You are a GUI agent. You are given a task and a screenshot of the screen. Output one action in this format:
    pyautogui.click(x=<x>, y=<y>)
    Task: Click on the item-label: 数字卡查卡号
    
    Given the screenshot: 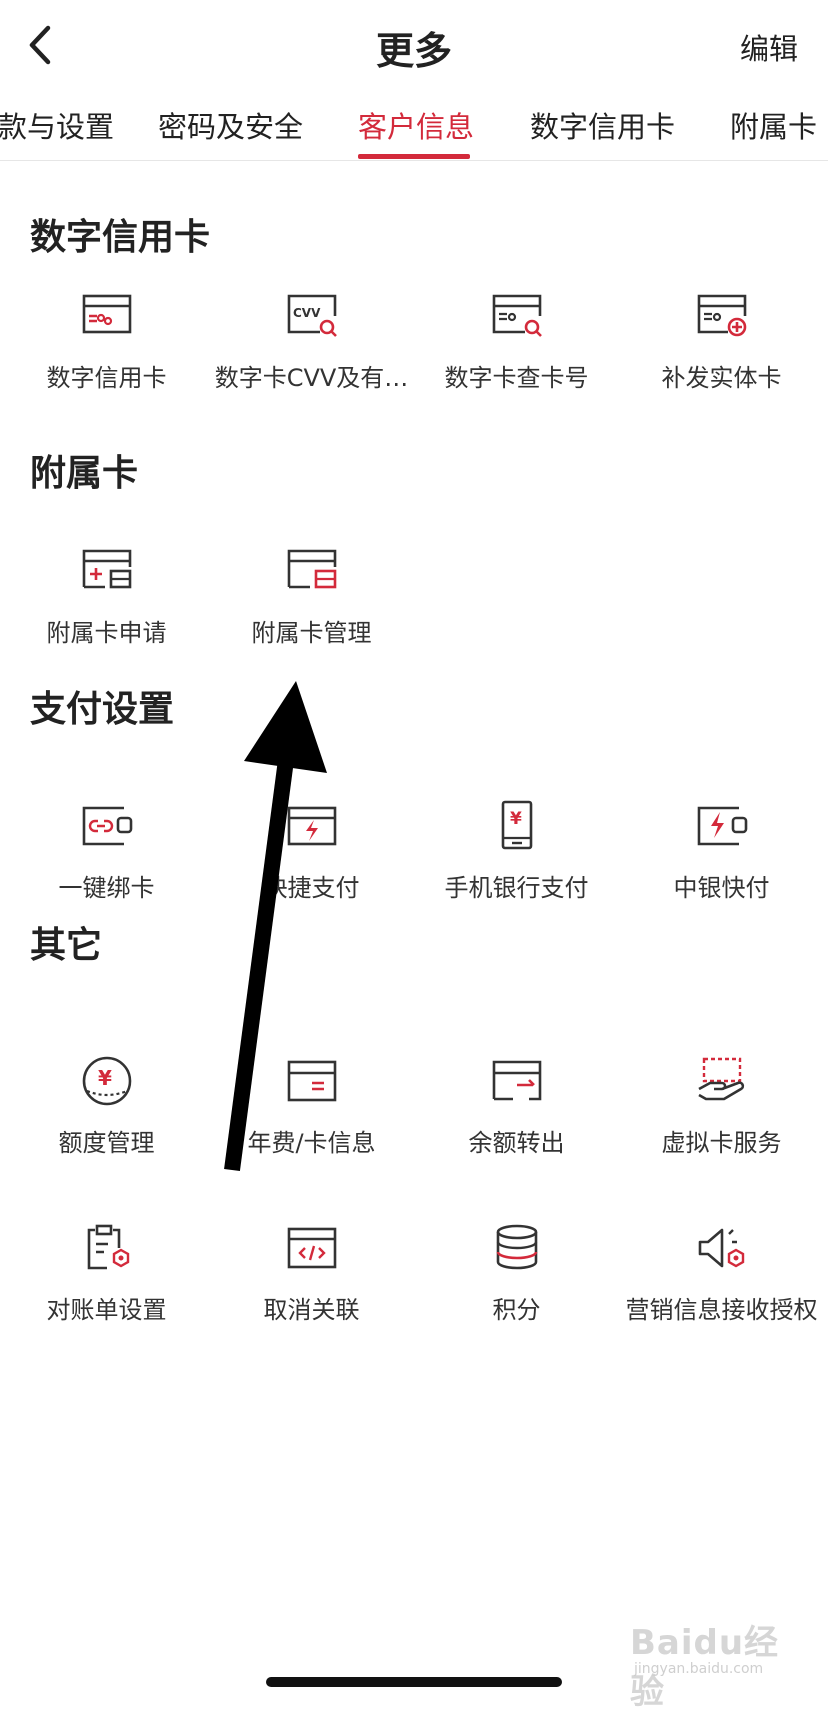 What is the action you would take?
    pyautogui.click(x=516, y=378)
    